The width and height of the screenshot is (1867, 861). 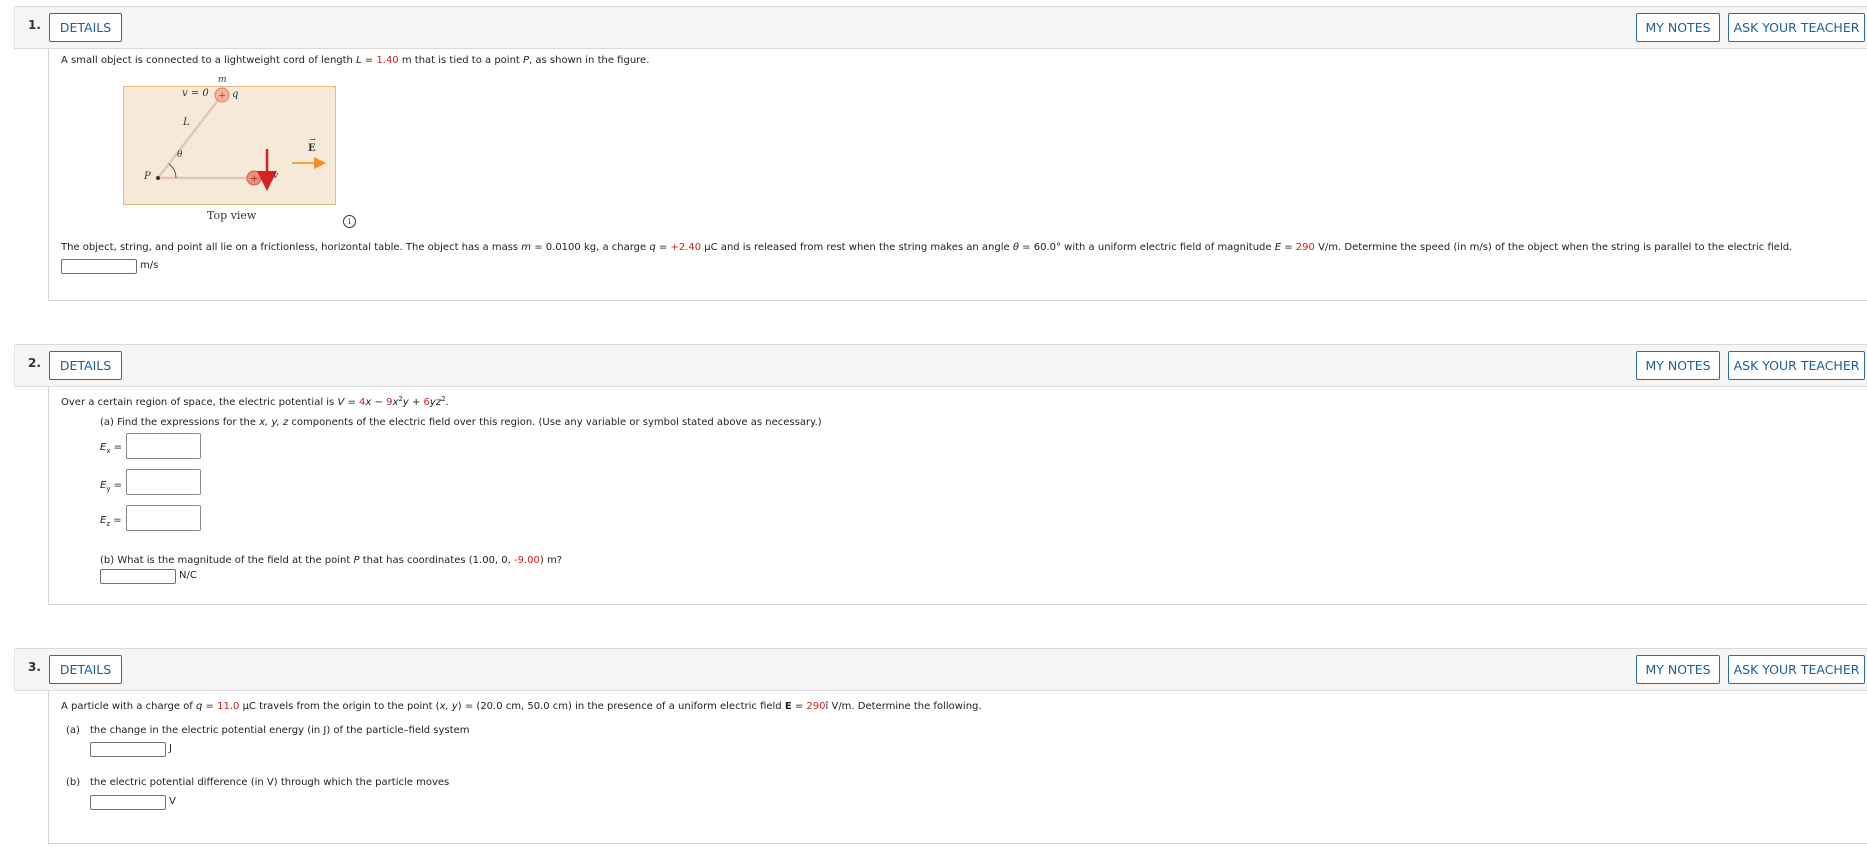 What do you see at coordinates (111, 486) in the screenshot?
I see `ey-label: Ey =` at bounding box center [111, 486].